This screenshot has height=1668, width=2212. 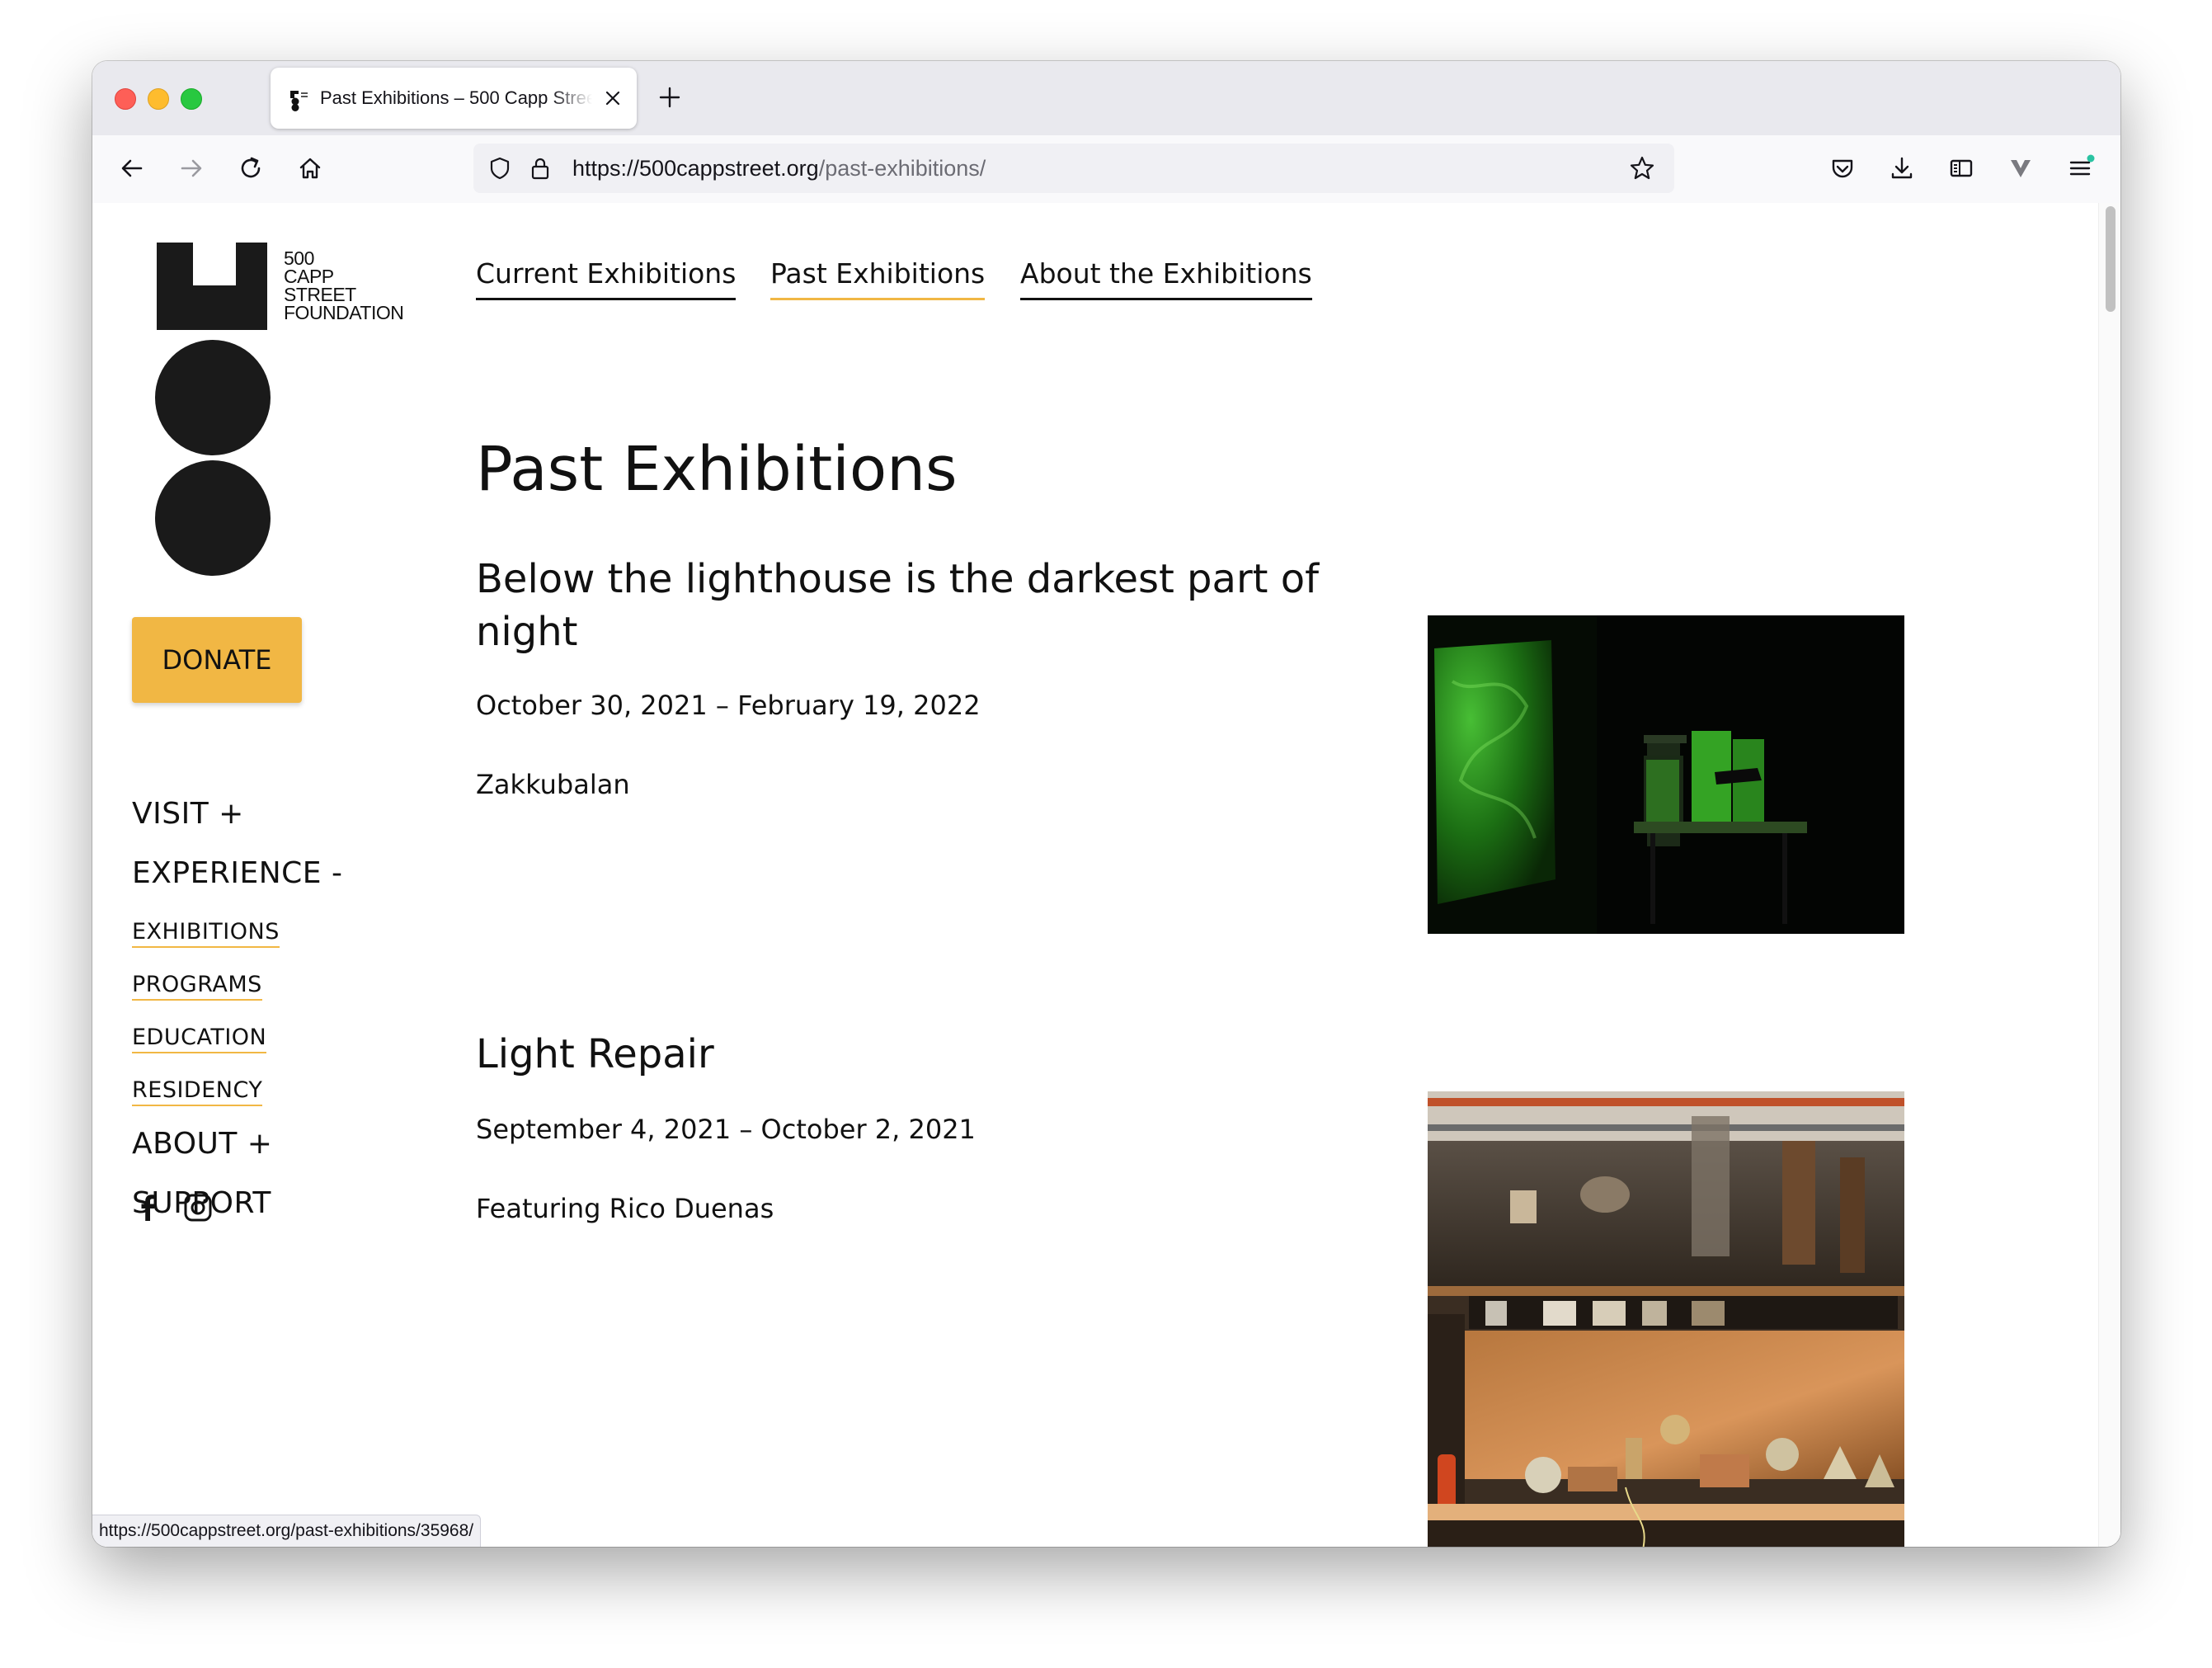 I want to click on bookmark-star-icon, so click(x=1642, y=168).